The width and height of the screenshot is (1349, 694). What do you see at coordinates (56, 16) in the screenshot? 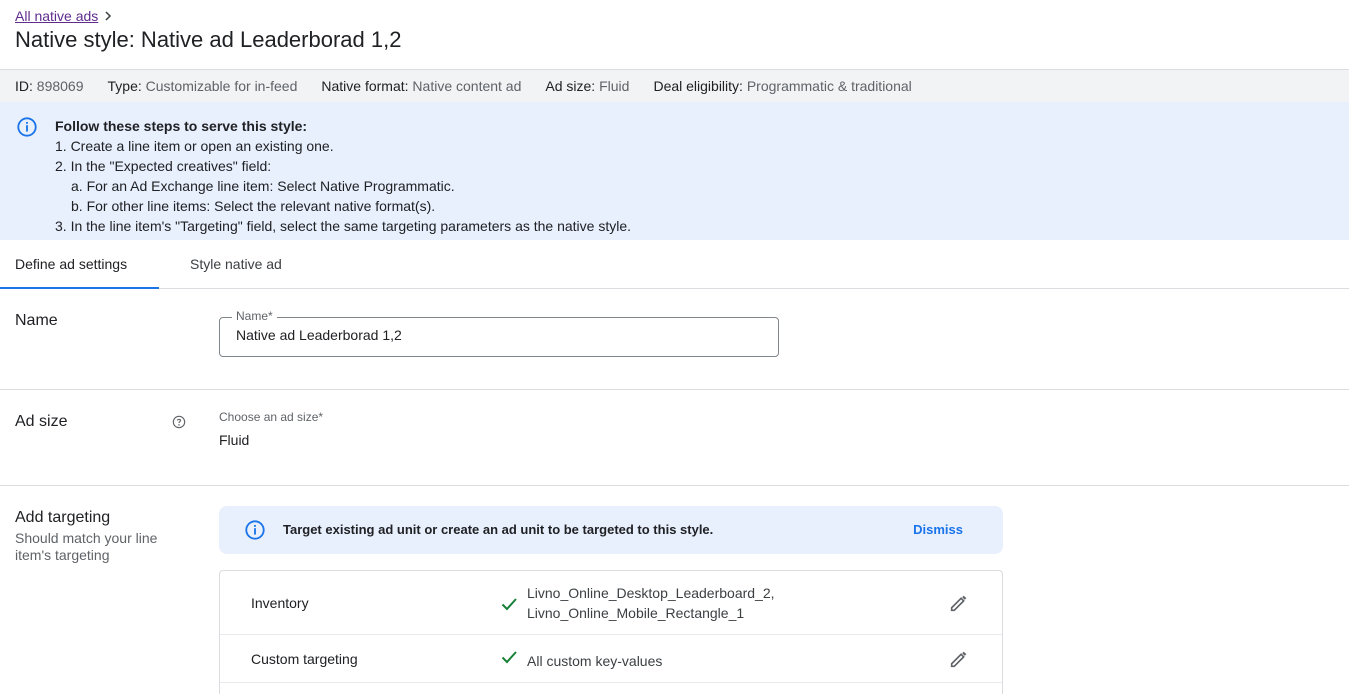
I see `all-native-ads-link: All native ads` at bounding box center [56, 16].